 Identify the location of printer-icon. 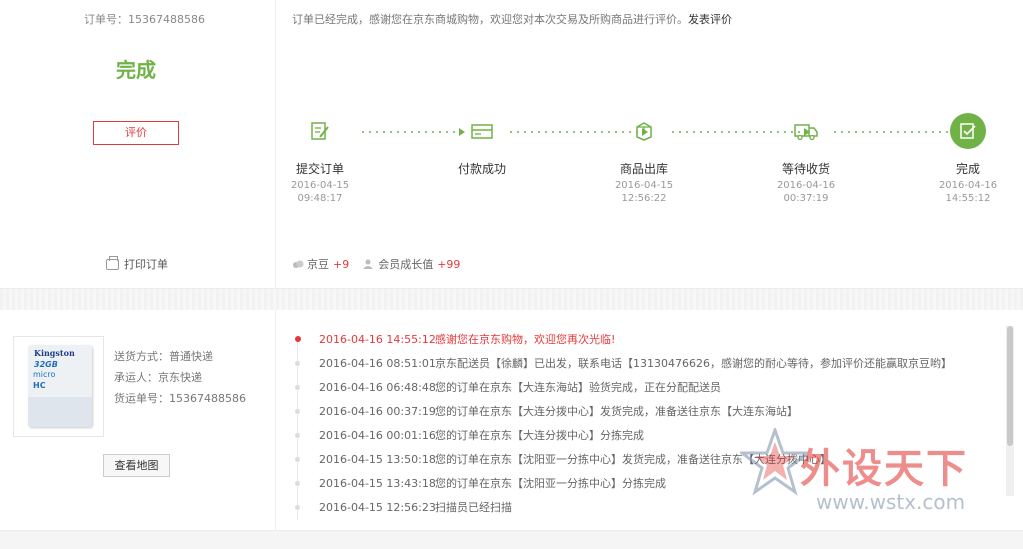
(112, 262).